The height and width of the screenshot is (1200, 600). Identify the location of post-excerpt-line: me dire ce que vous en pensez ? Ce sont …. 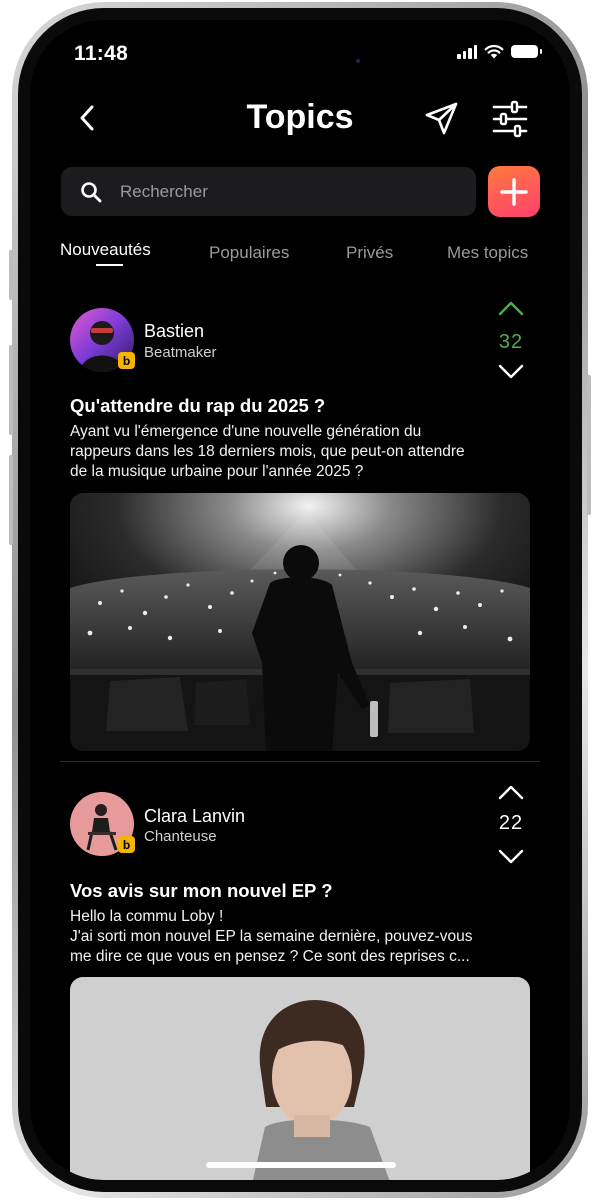
(270, 956).